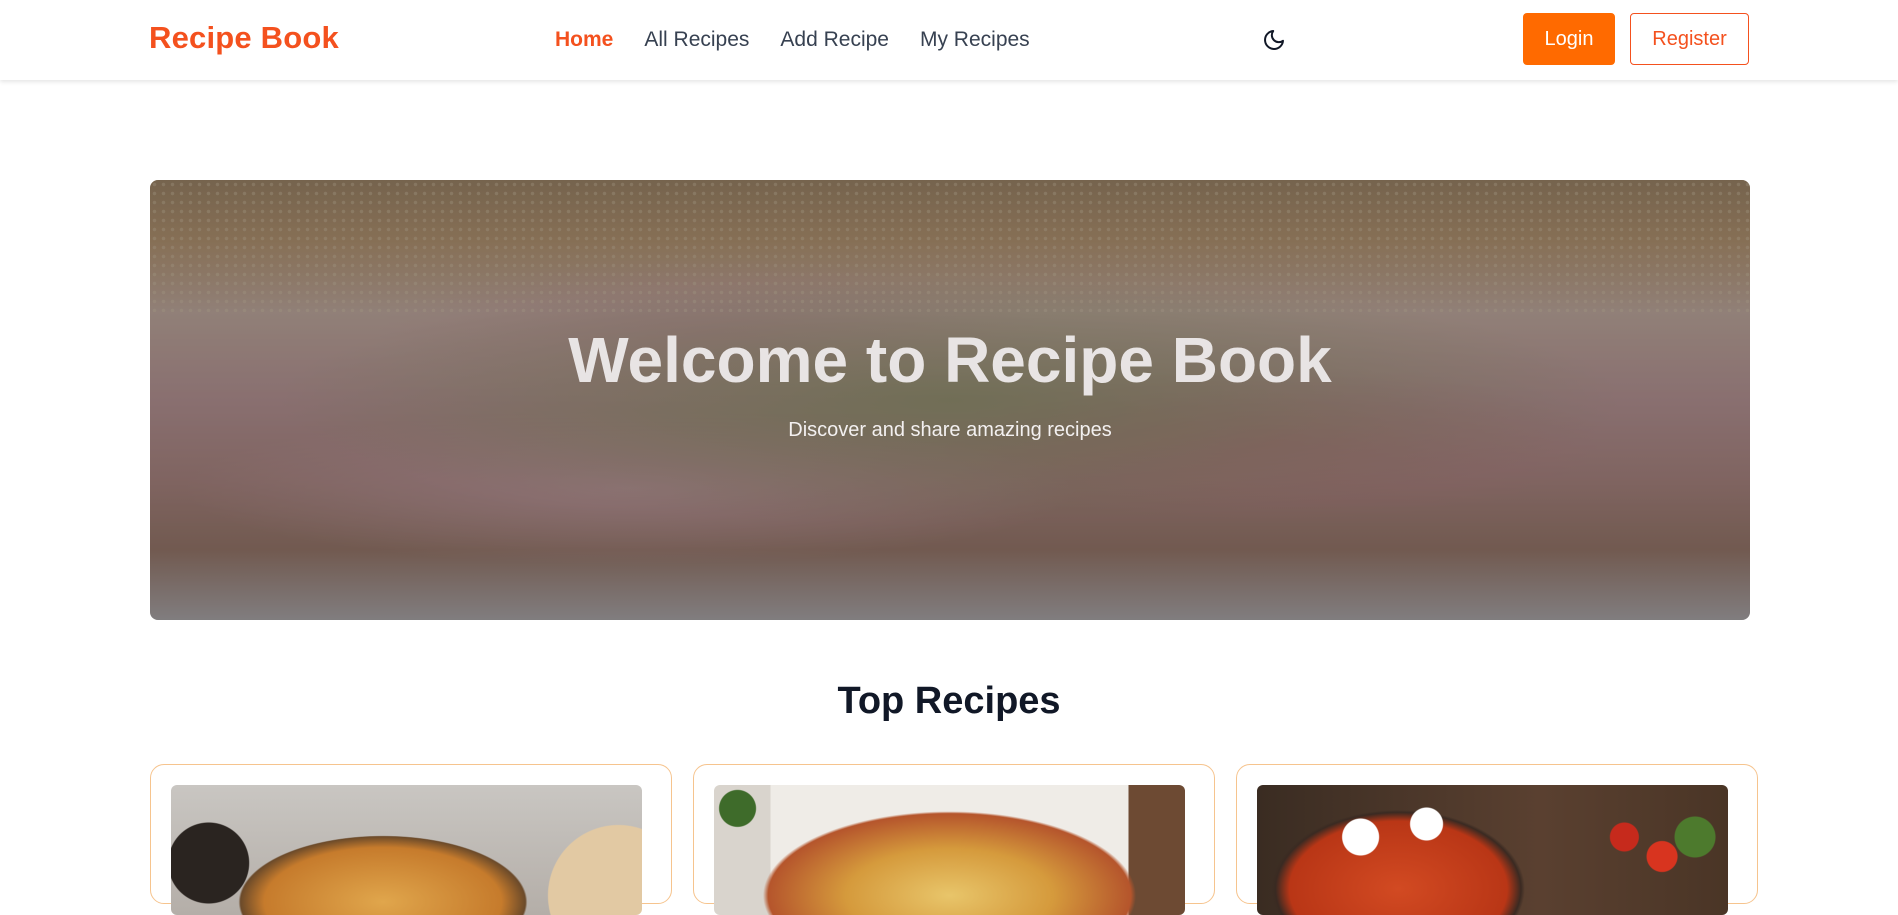 This screenshot has height=915, width=1898. What do you see at coordinates (834, 40) in the screenshot?
I see `nav-link-add-recipe: Add Recipe` at bounding box center [834, 40].